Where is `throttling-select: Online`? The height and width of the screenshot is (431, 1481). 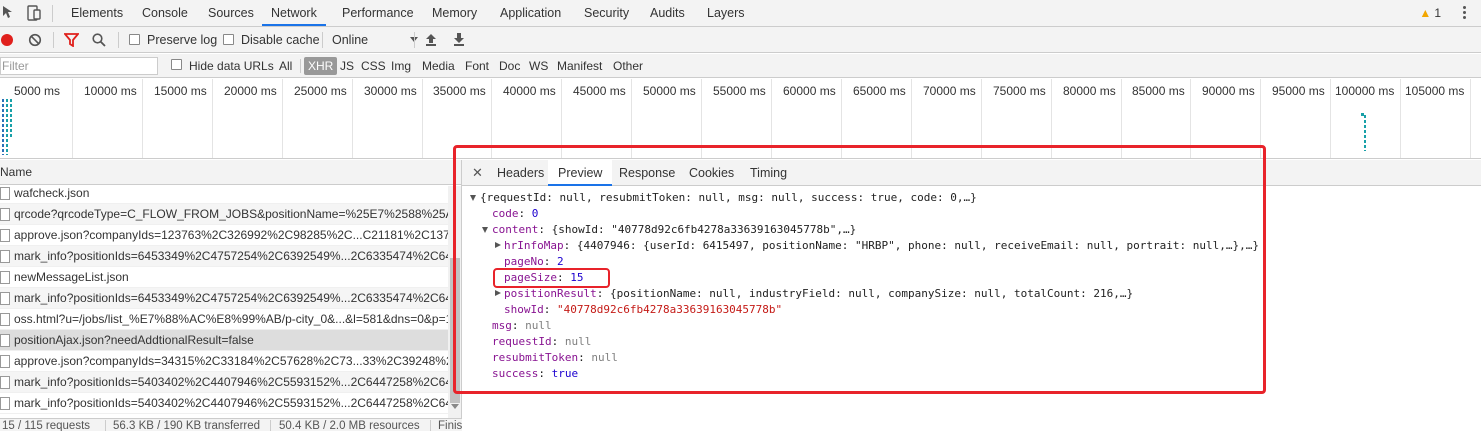
throttling-select: Online is located at coordinates (377, 40).